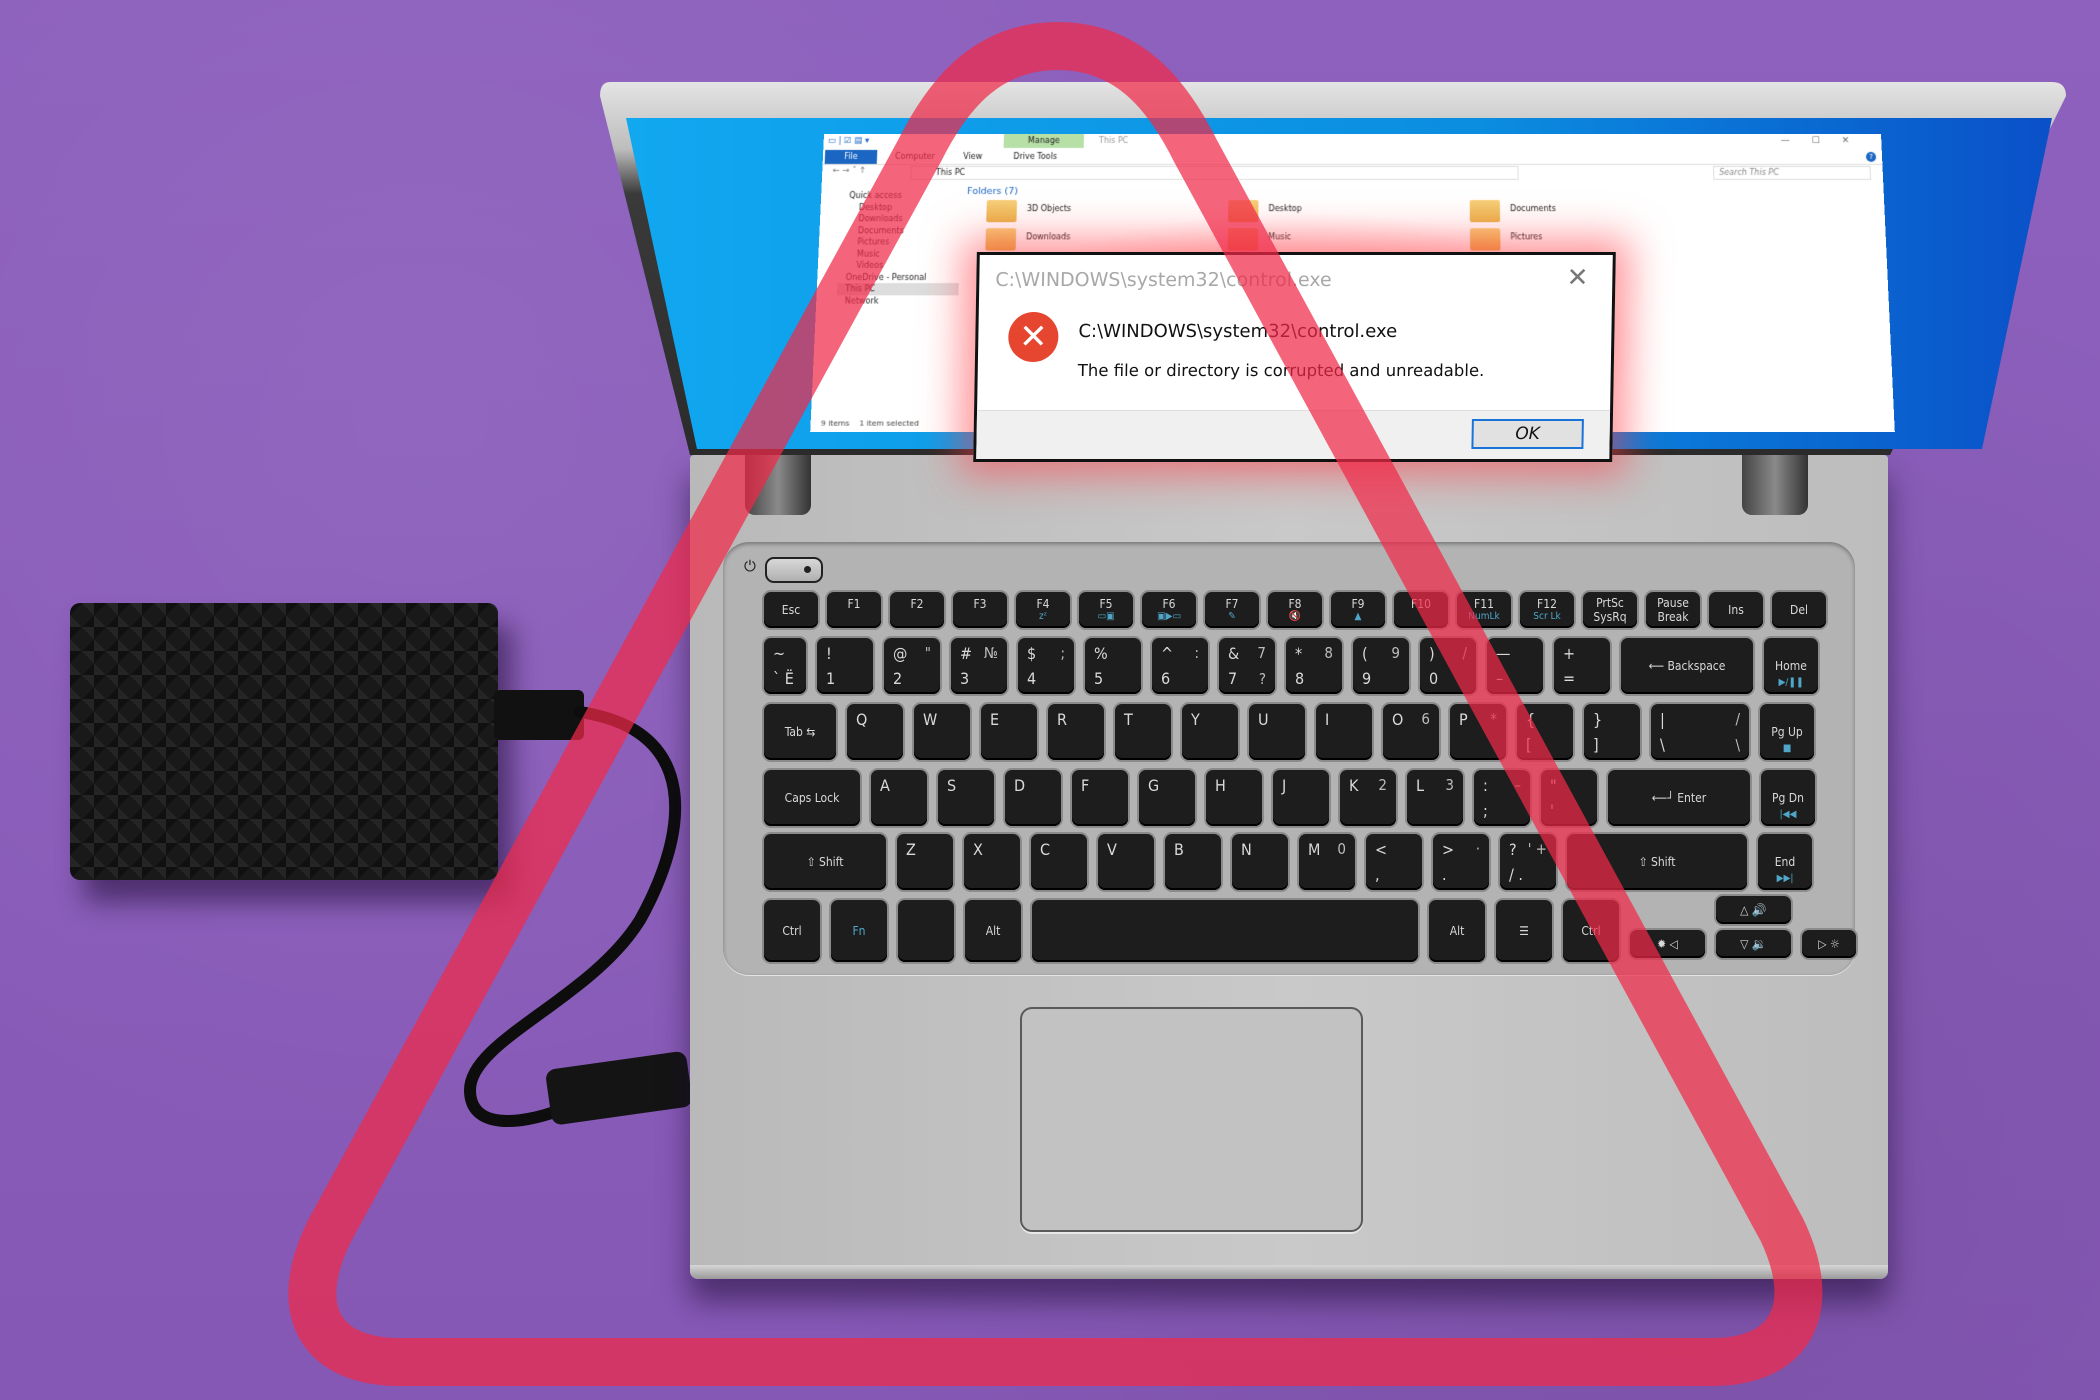 The width and height of the screenshot is (2100, 1400). Describe the element at coordinates (1461, 862) in the screenshot. I see `key-blank: >. ·` at that location.